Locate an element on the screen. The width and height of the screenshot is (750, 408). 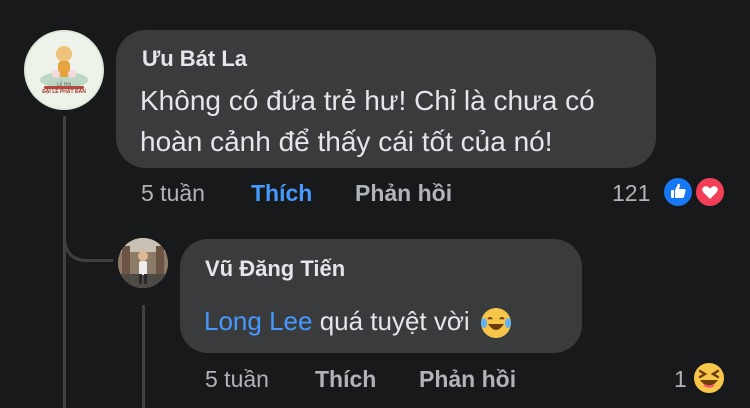
comment-text-line-1: Không có đứa trẻ hư! Chỉ là chưa có is located at coordinates (367, 100).